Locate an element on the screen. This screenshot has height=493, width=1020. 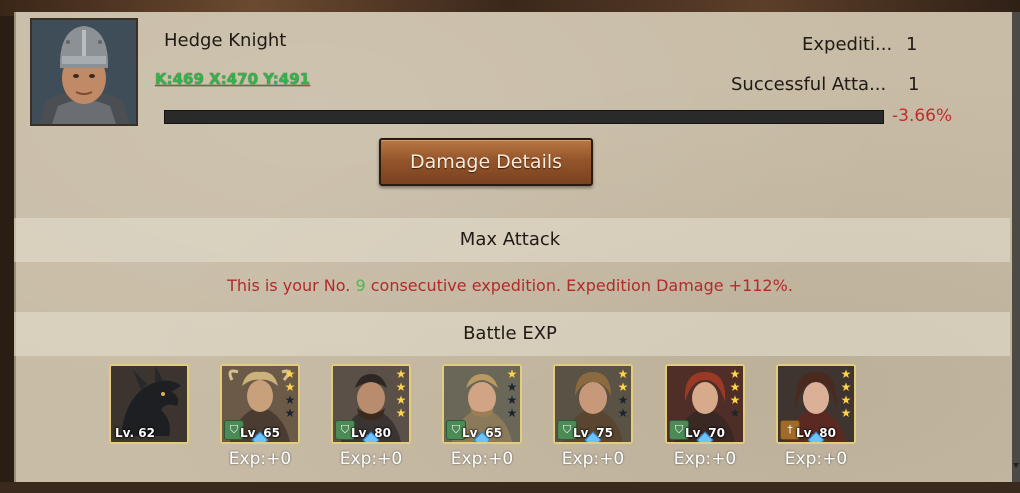
knight-avatar-icon is located at coordinates (84, 72).